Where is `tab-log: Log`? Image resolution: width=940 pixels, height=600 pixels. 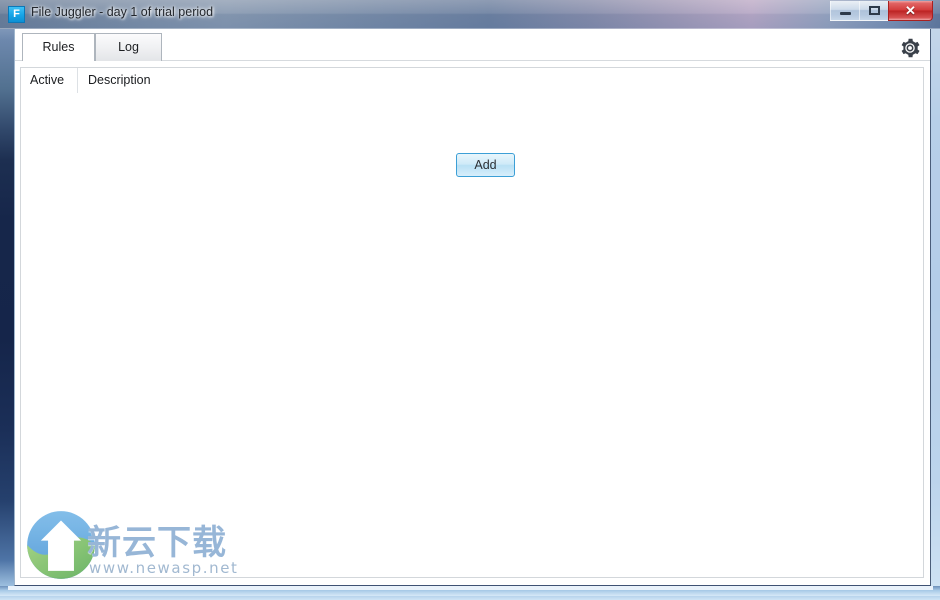
tab-log: Log is located at coordinates (128, 47).